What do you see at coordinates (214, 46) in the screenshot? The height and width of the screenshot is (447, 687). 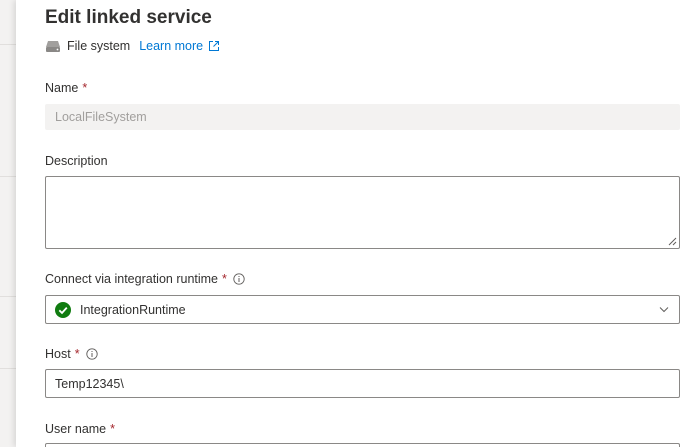 I see `open-in-new-window-icon` at bounding box center [214, 46].